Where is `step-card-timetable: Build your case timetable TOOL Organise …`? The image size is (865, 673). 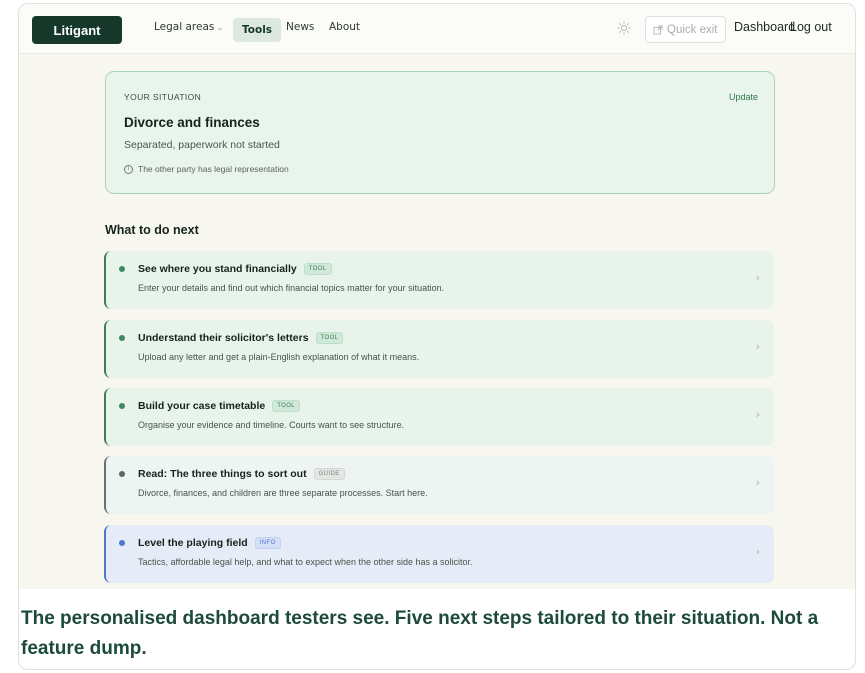 step-card-timetable: Build your case timetable TOOL Organise … is located at coordinates (439, 417).